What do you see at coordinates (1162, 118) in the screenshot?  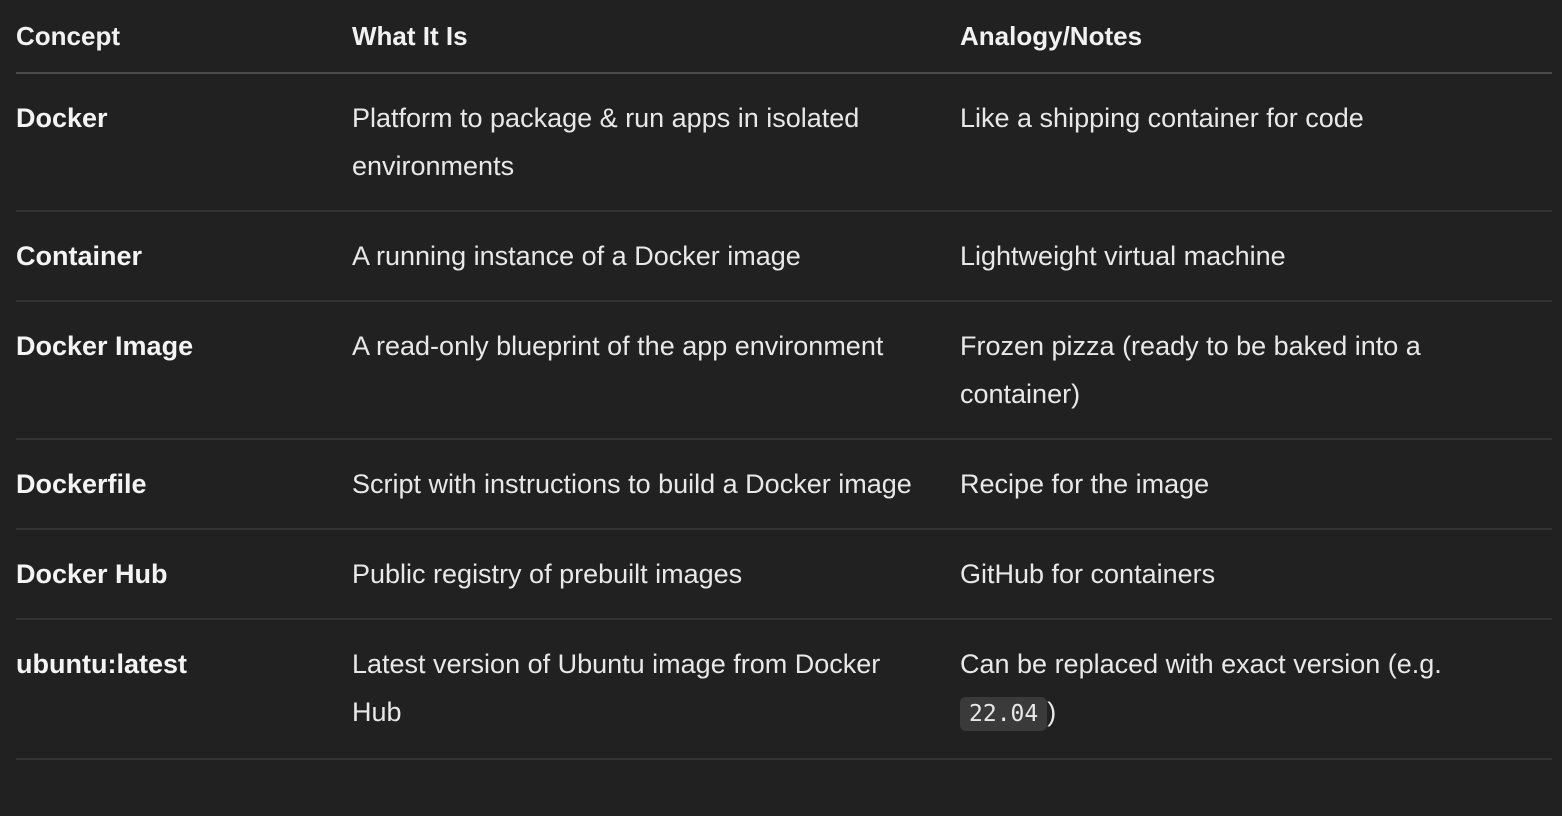 I see `notes-text: Like a shipping container for code` at bounding box center [1162, 118].